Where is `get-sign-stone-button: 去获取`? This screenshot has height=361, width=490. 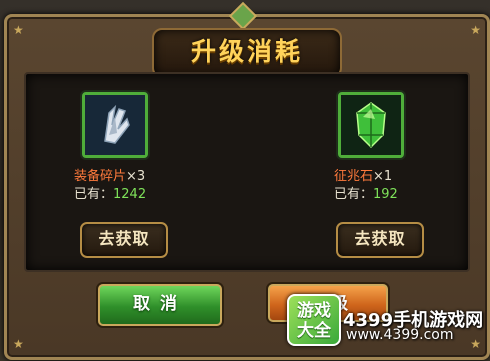
get-sign-stone-button: 去获取 is located at coordinates (380, 240).